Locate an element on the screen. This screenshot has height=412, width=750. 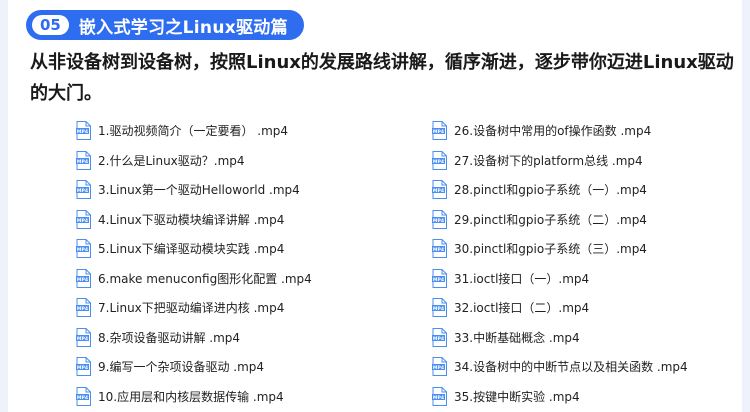
file-item: MP4 30.pinctl和gpio子系统（三）.mp4 is located at coordinates (560, 249).